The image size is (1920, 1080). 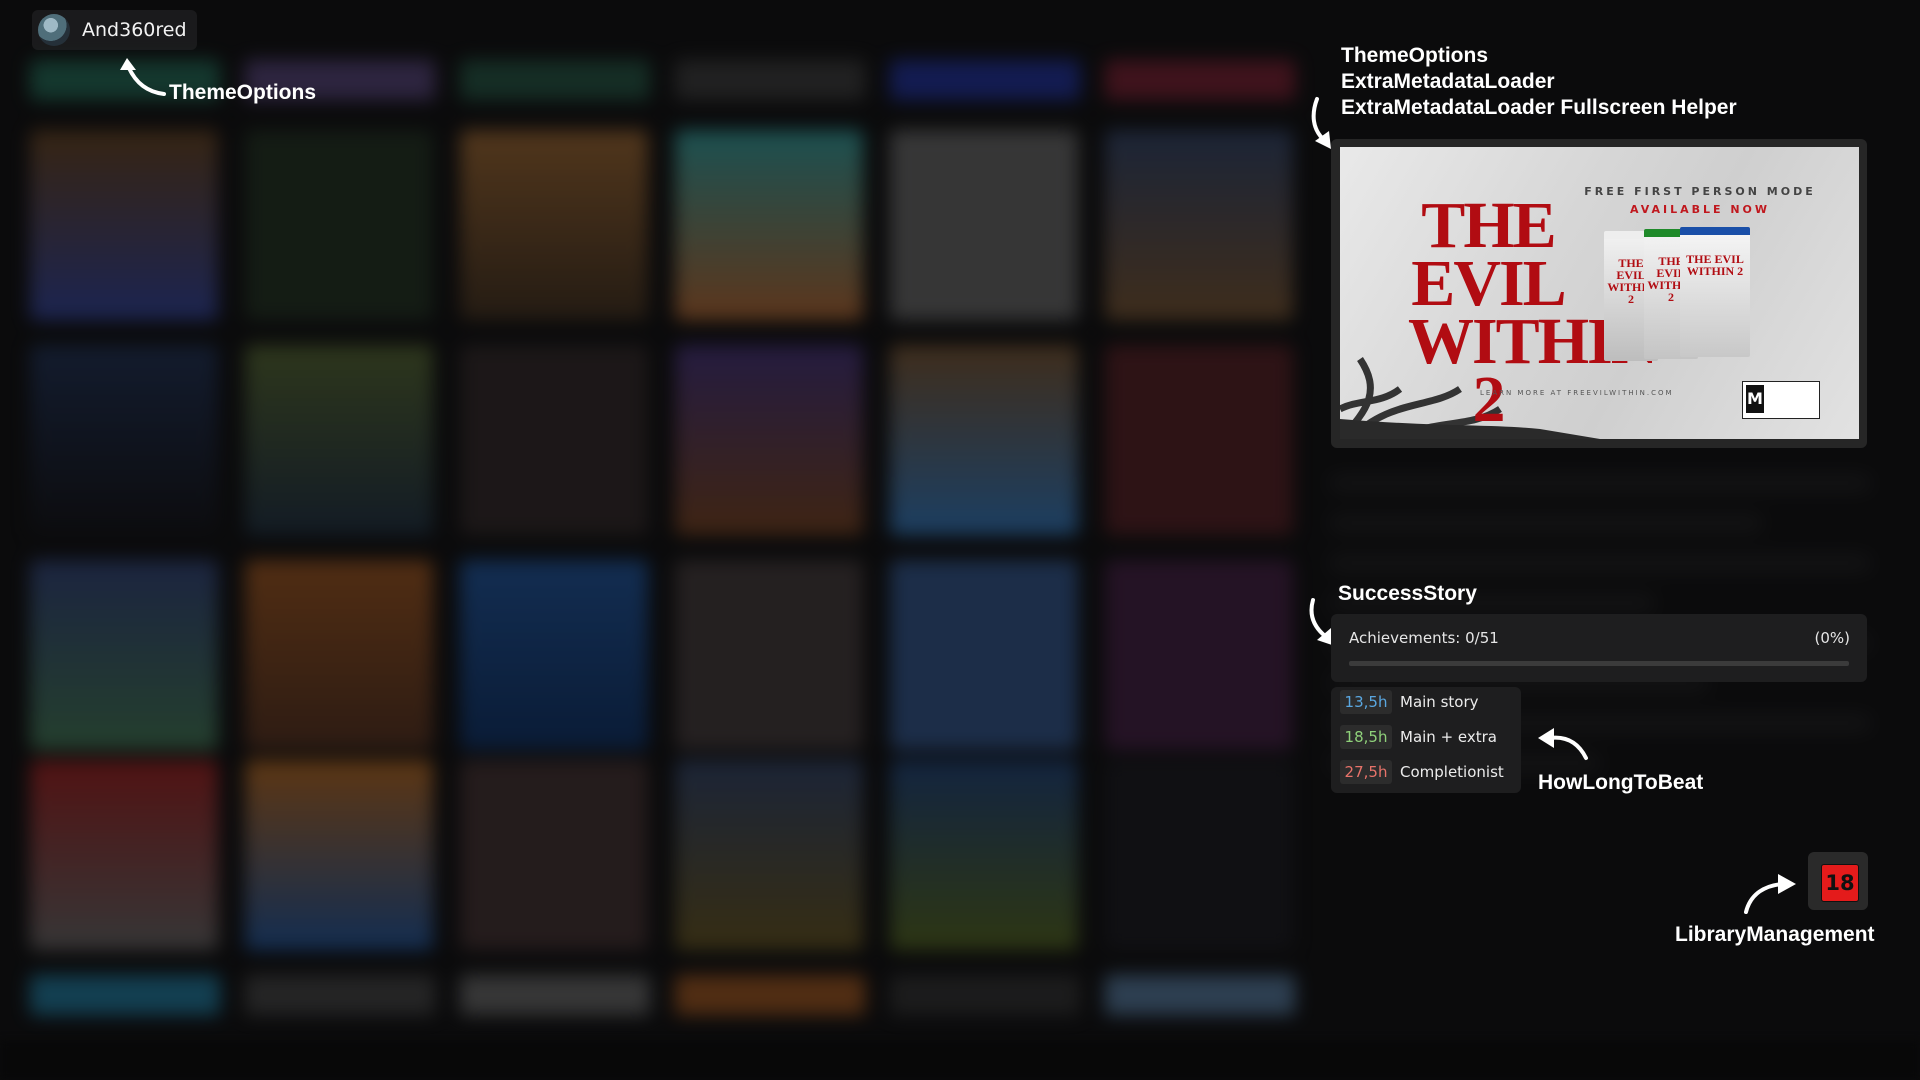 I want to click on age-rating-badge: 18, so click(x=1840, y=883).